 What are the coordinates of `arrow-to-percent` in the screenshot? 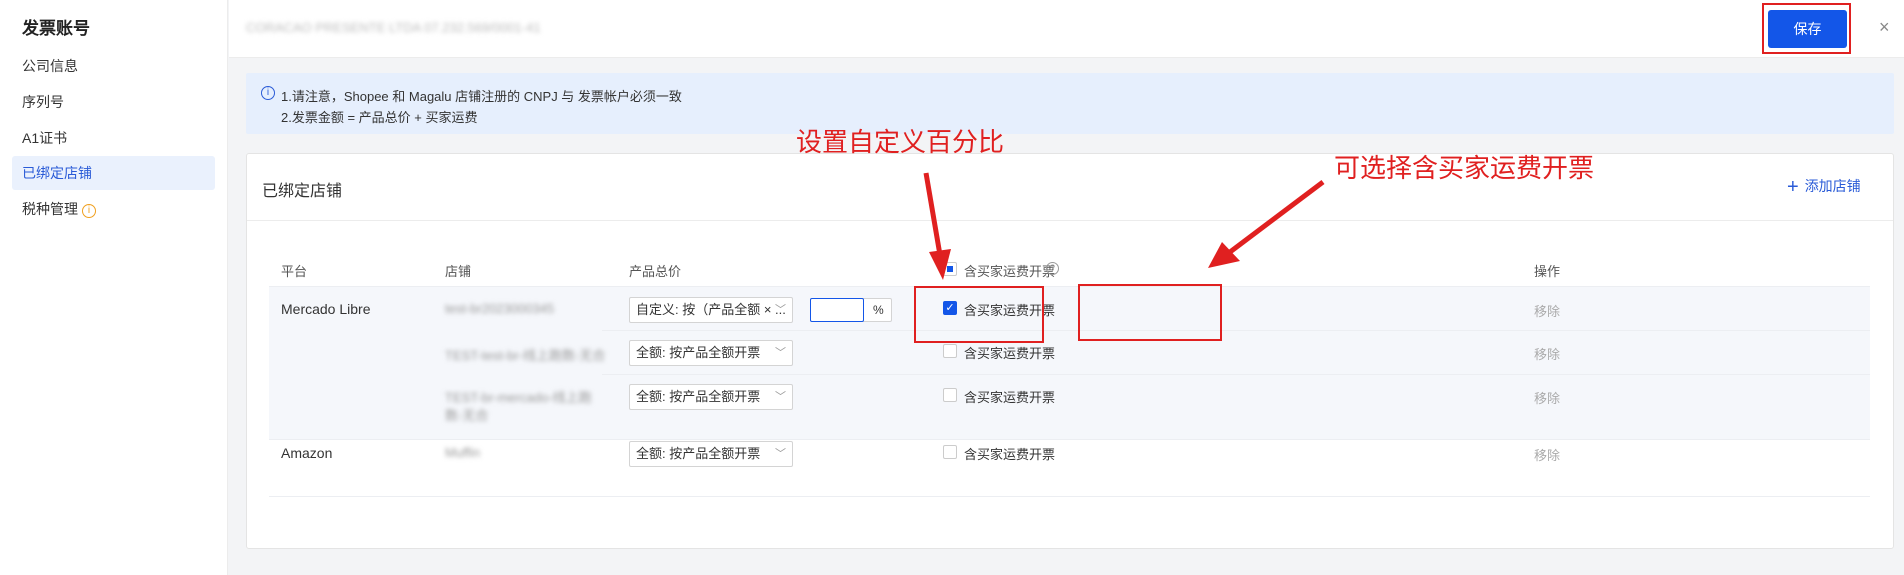 It's located at (933, 214).